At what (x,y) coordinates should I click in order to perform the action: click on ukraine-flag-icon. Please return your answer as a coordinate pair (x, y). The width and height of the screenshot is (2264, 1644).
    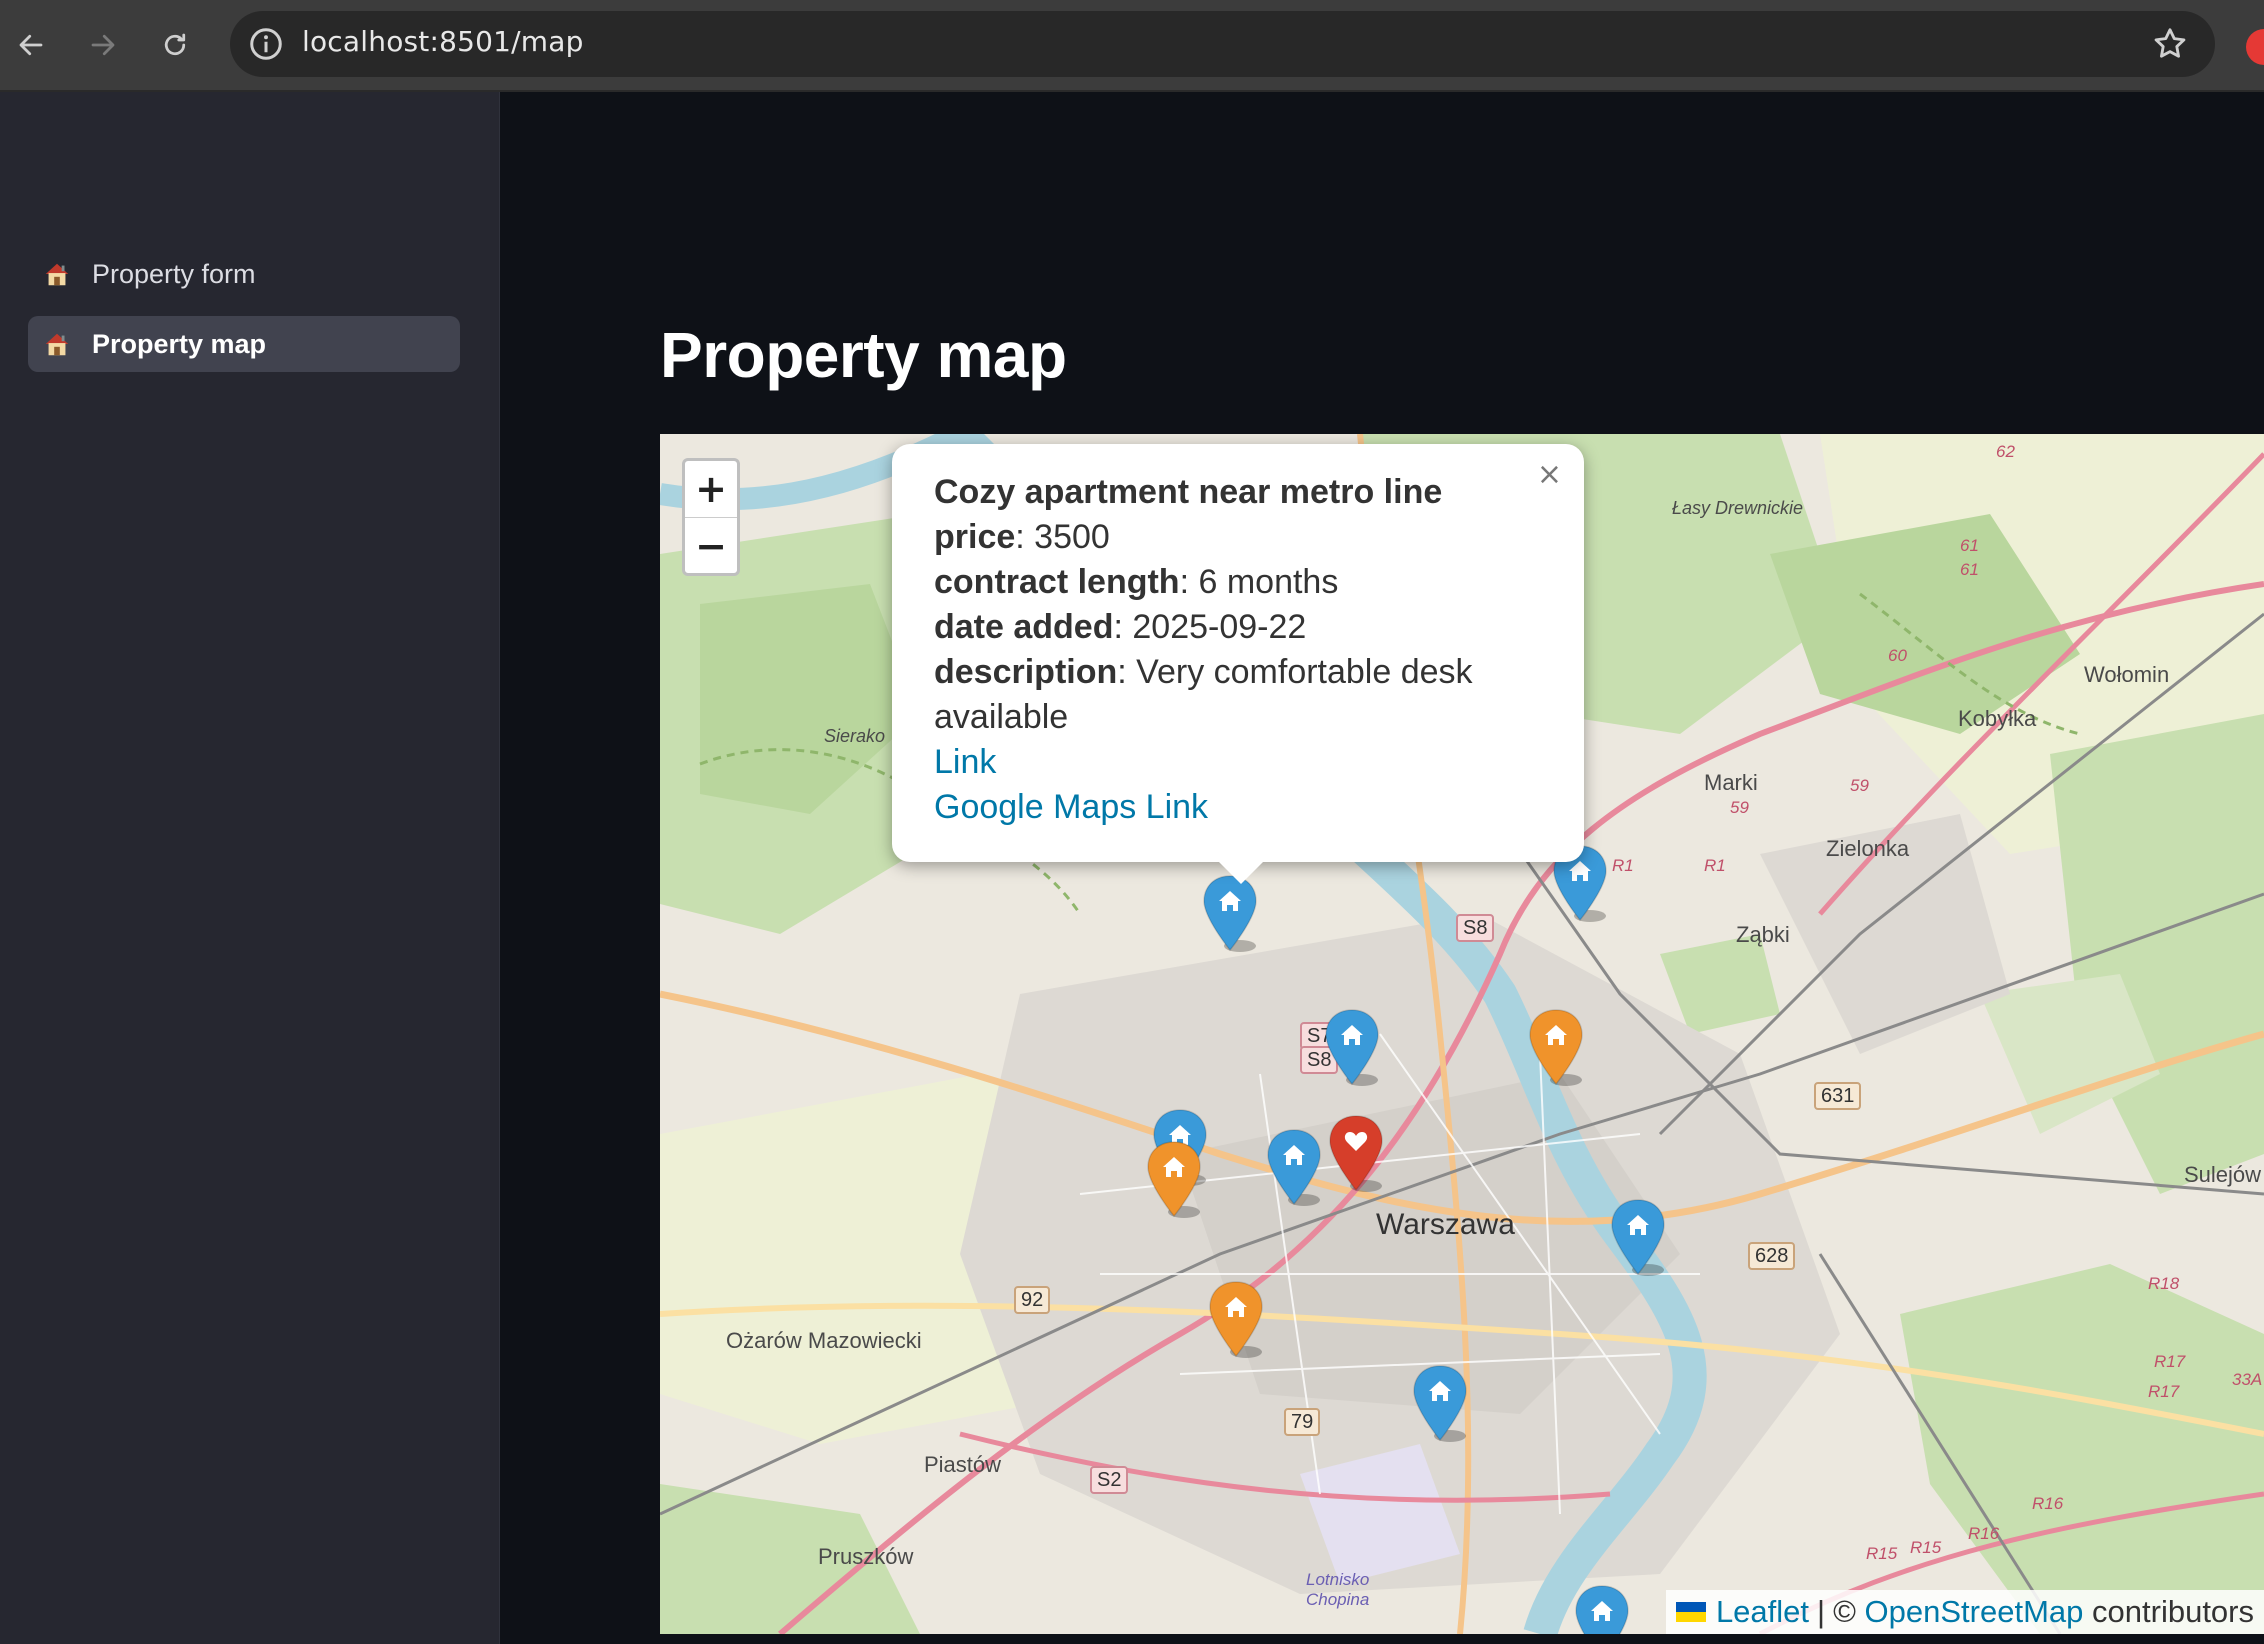
    Looking at the image, I should click on (1690, 1612).